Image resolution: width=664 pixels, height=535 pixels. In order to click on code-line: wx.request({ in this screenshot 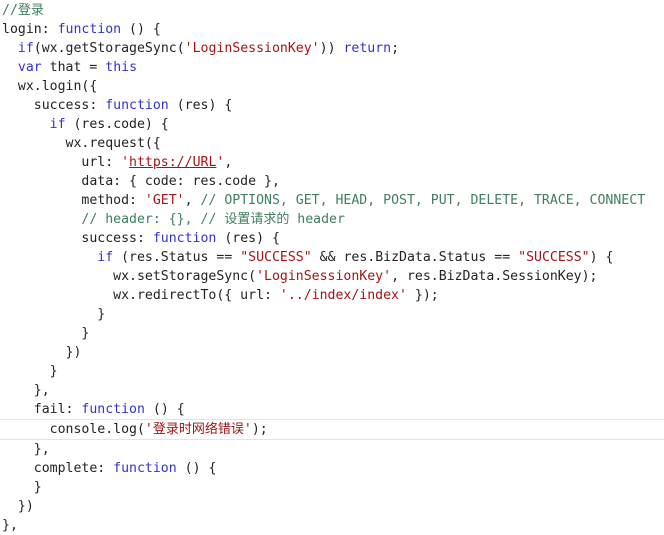, I will do `click(332, 143)`.